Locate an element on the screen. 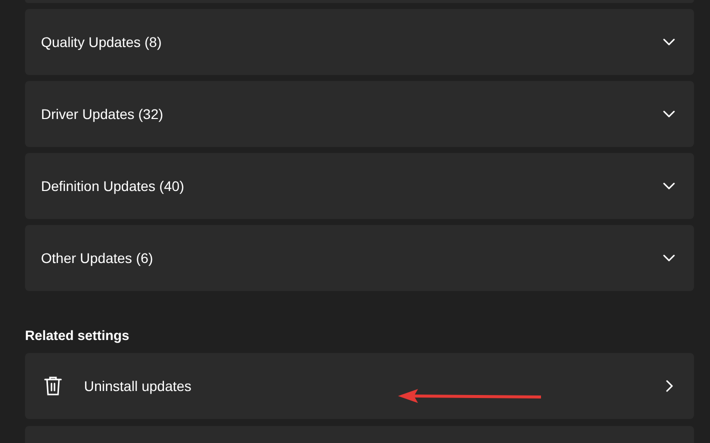 Image resolution: width=710 pixels, height=443 pixels. expander-label: Quality Updates (8) is located at coordinates (102, 42).